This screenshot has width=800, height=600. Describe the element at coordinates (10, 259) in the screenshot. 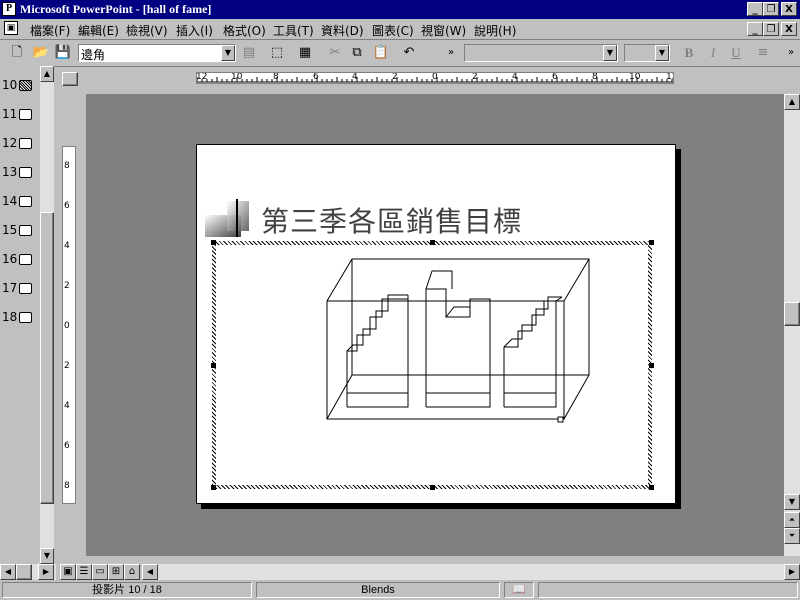

I see `slide-number: 16` at that location.